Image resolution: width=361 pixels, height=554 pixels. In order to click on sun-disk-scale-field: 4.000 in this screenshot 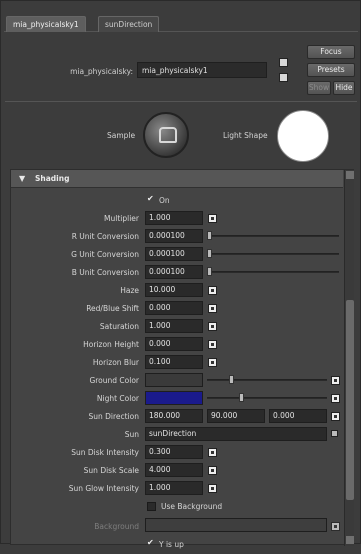, I will do `click(174, 470)`.